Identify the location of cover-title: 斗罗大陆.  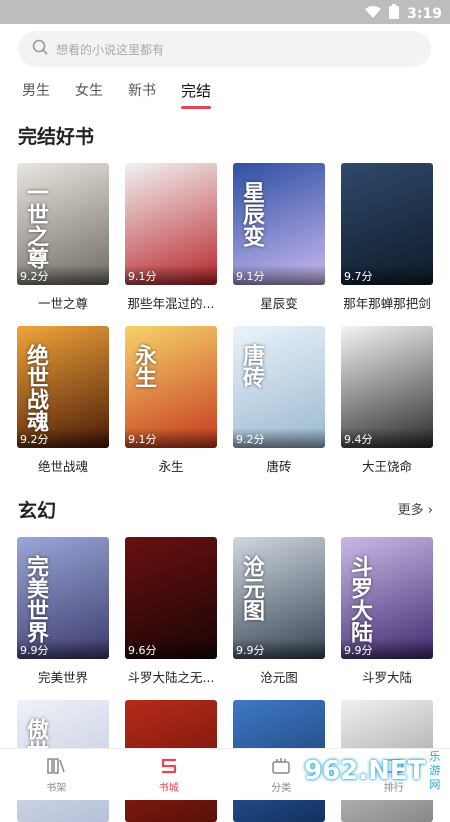
(359, 599).